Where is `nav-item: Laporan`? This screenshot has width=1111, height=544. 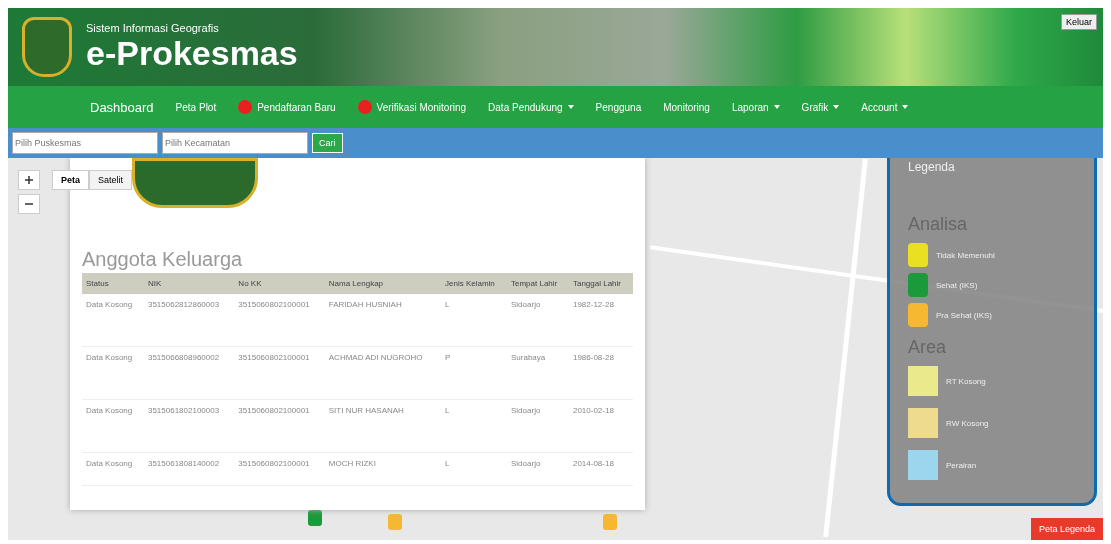 nav-item: Laporan is located at coordinates (755, 107).